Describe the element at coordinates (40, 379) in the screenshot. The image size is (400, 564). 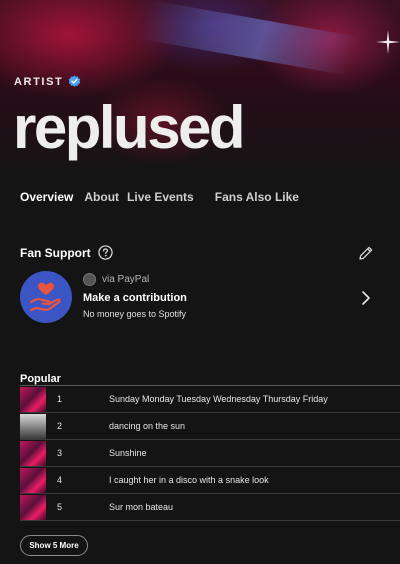
I see `popular-heading: Popular` at that location.